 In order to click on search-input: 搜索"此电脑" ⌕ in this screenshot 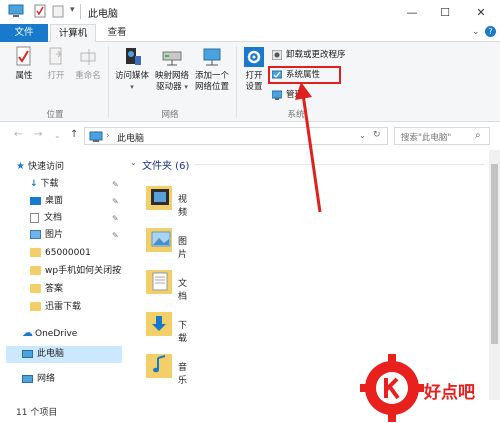, I will do `click(442, 136)`.